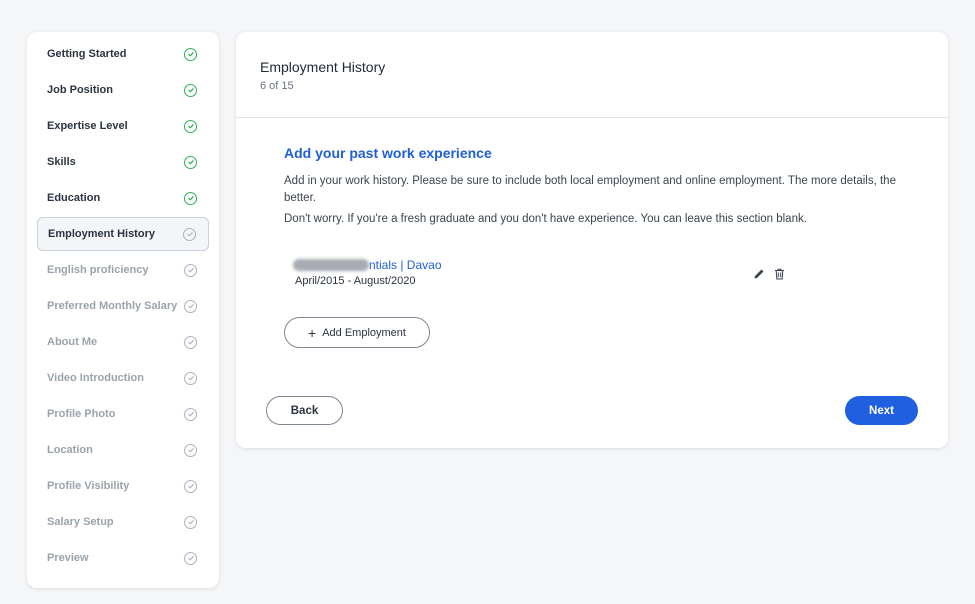  Describe the element at coordinates (80, 522) in the screenshot. I see `sidebar-item-label: Salary Setup` at that location.